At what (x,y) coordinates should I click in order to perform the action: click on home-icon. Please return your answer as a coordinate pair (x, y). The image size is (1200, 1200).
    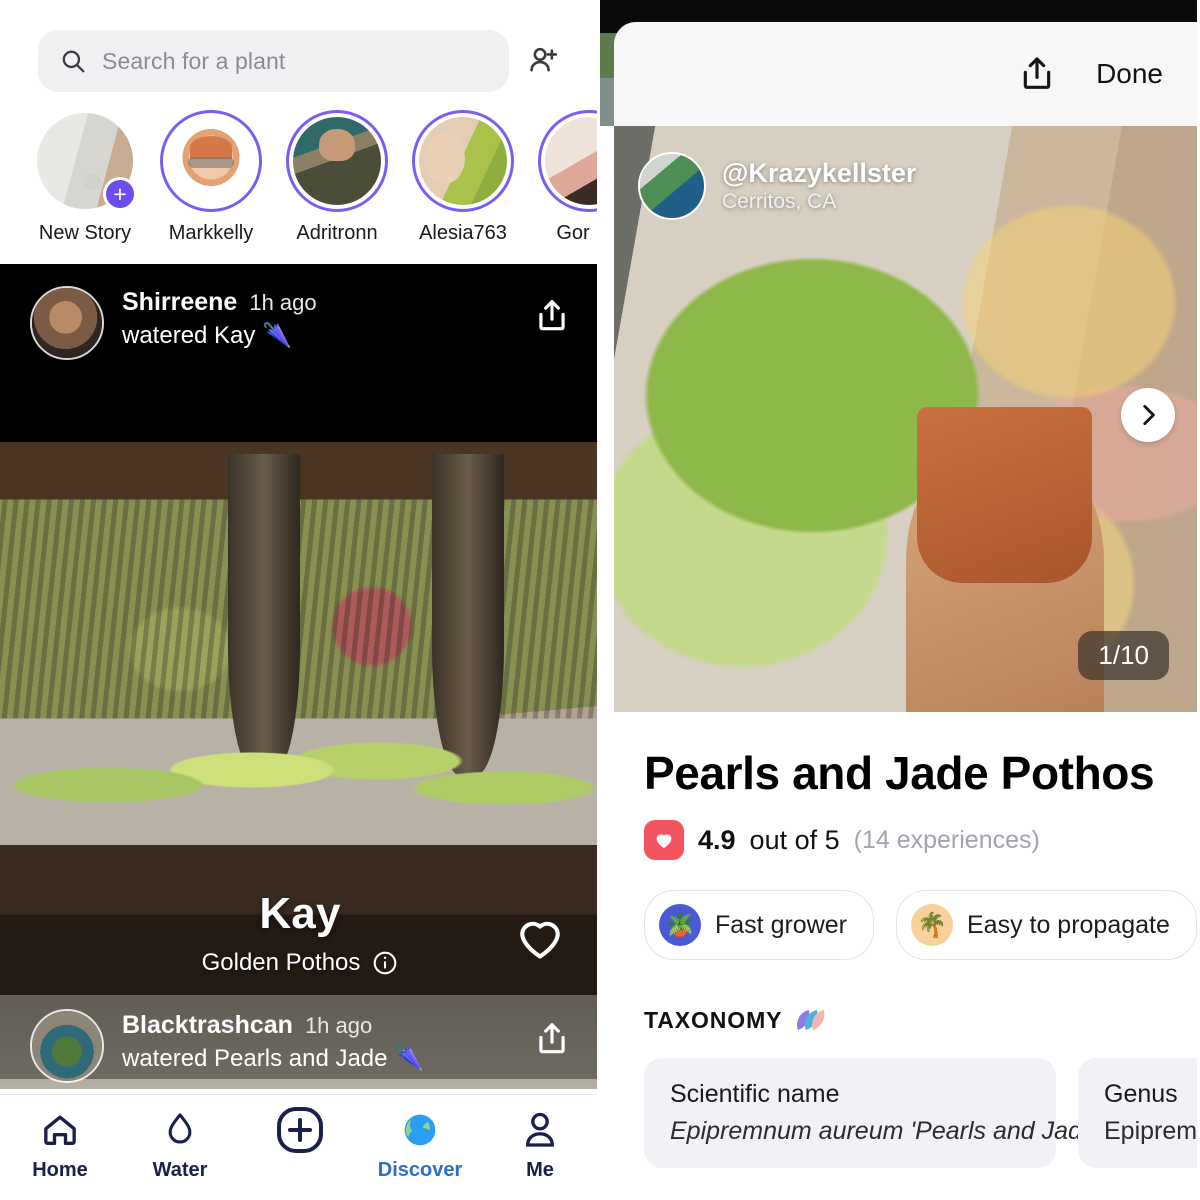
    Looking at the image, I should click on (60, 1130).